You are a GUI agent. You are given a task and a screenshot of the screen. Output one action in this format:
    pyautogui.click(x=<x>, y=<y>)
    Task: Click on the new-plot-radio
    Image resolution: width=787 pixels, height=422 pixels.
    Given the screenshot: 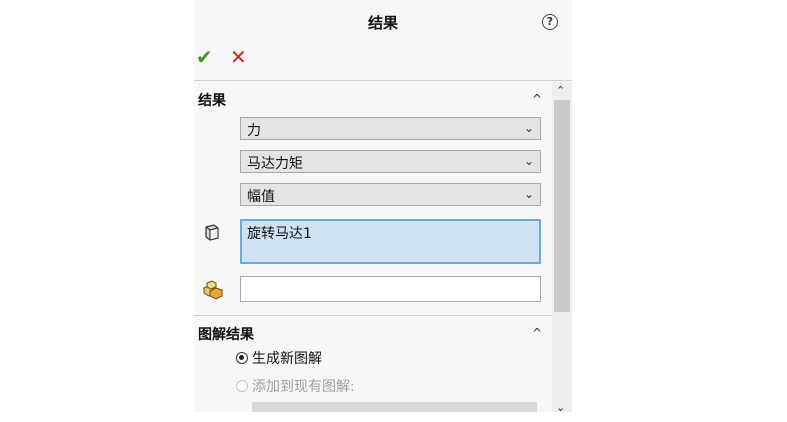 What is the action you would take?
    pyautogui.click(x=242, y=358)
    